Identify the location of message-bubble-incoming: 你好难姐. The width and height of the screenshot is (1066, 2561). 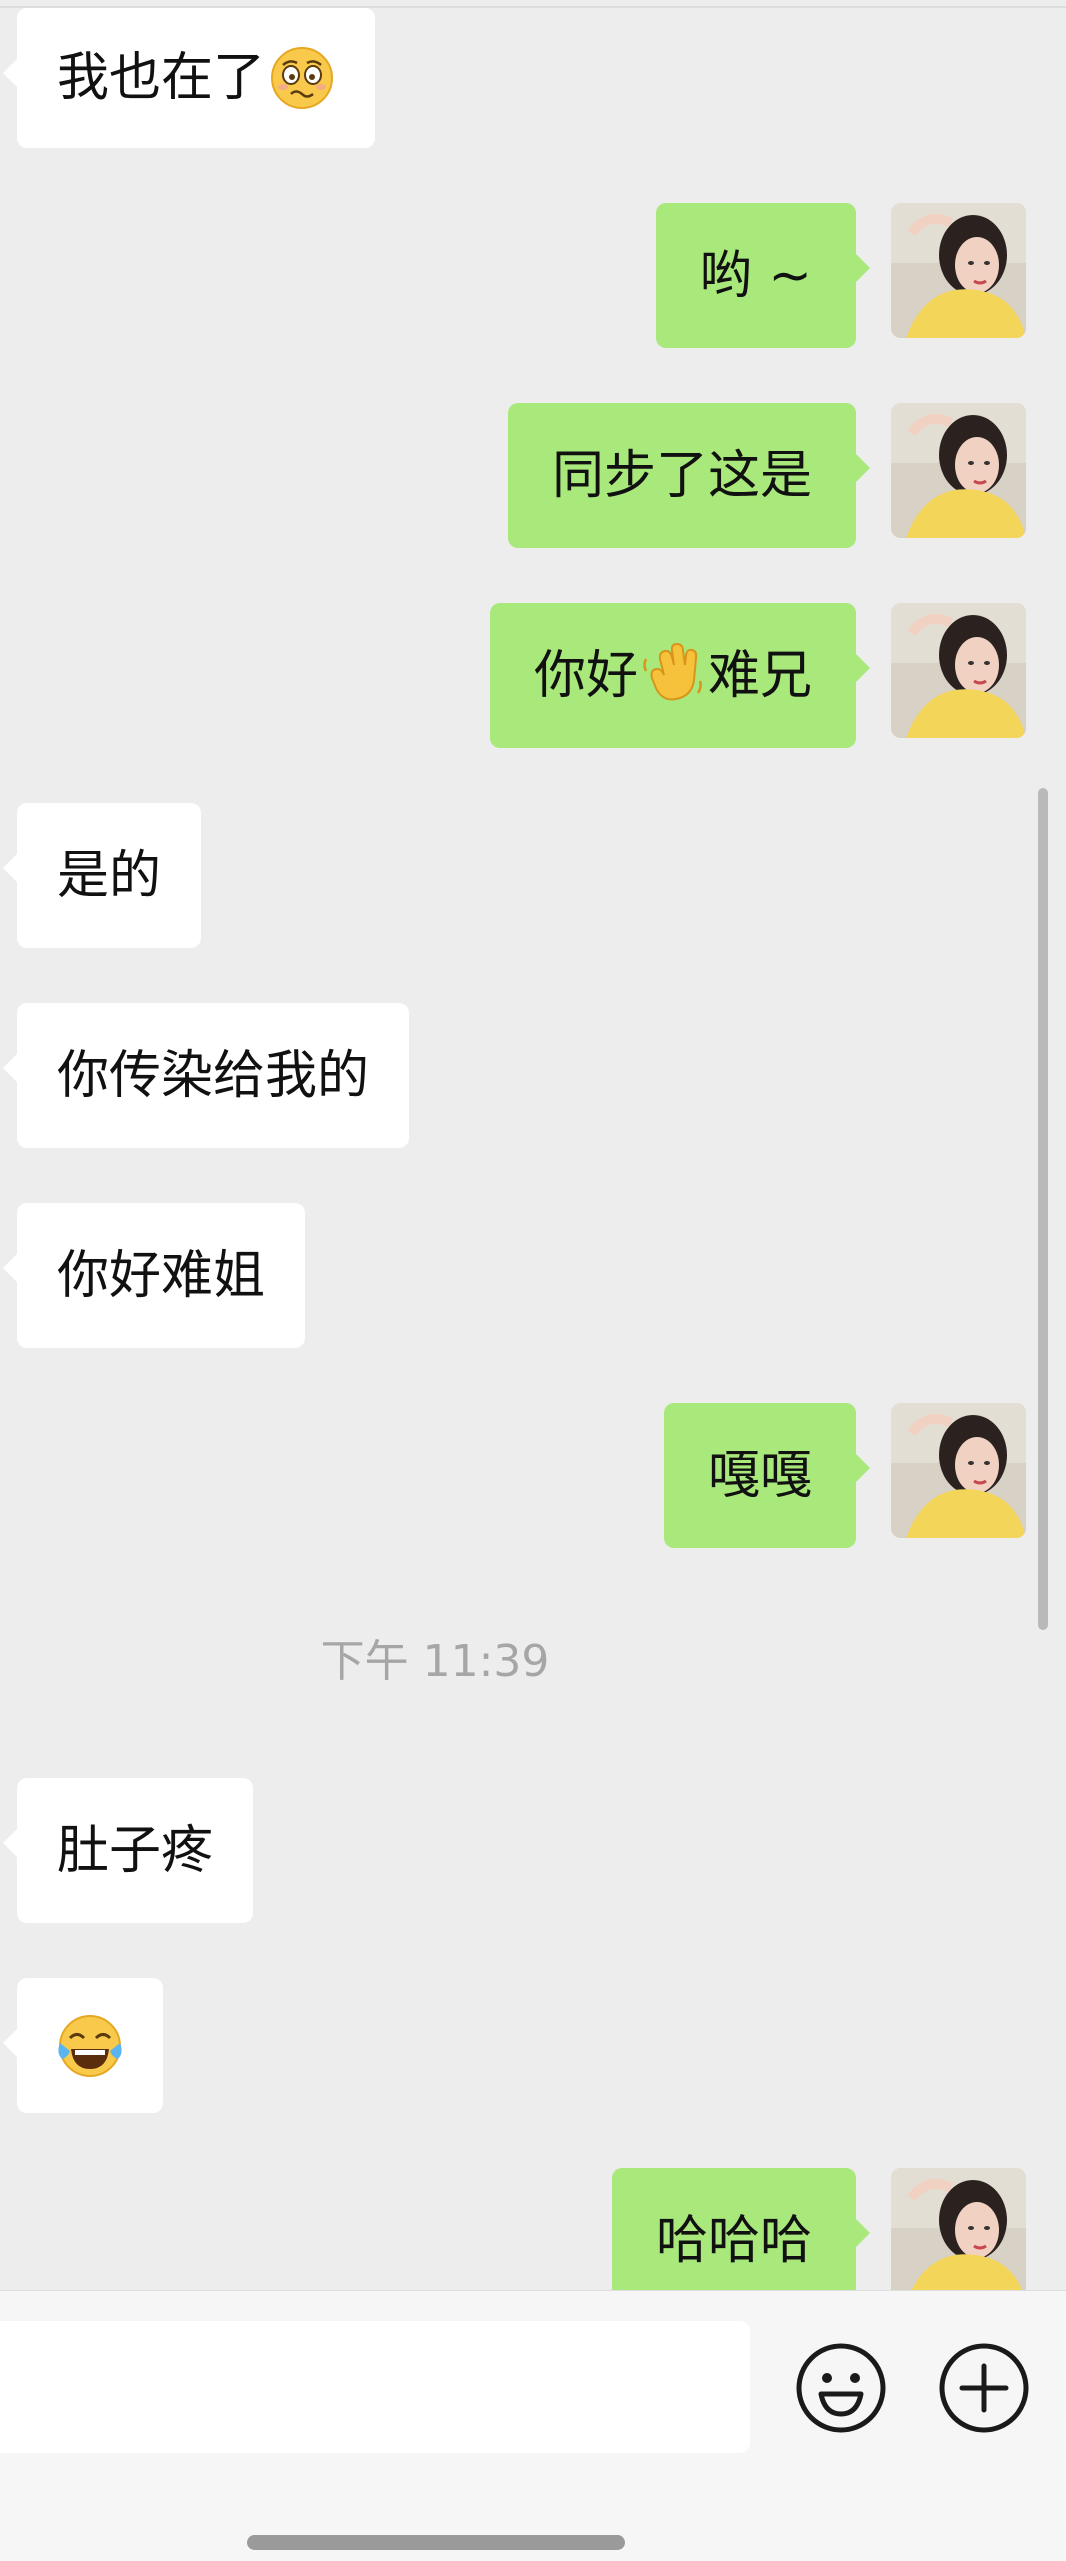
(154, 1275).